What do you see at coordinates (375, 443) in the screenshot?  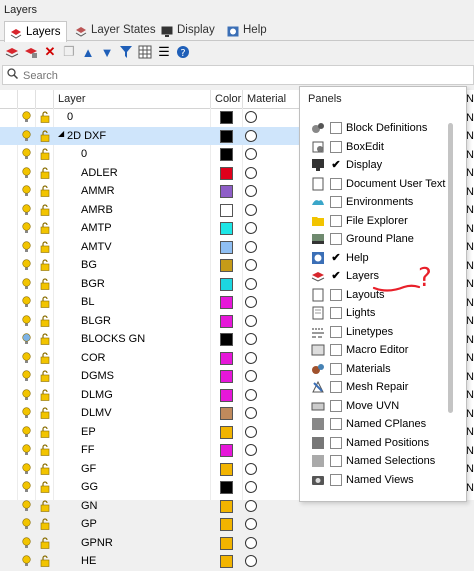 I see `panel-item: Named Positions` at bounding box center [375, 443].